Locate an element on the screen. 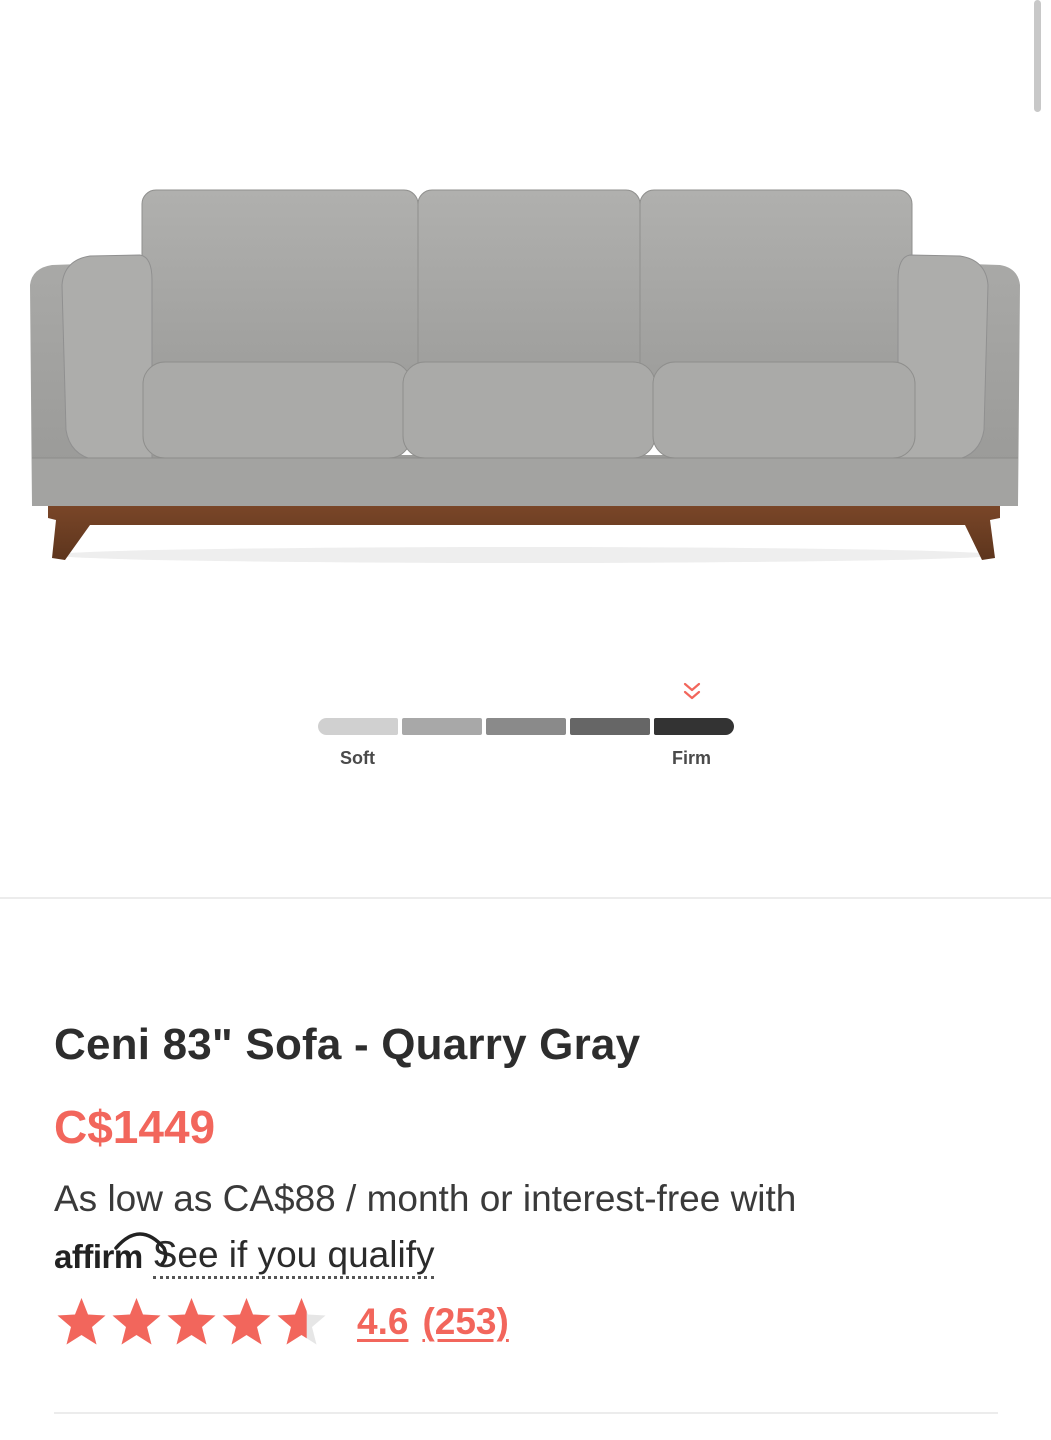 This screenshot has height=1440, width=1051. affirm-logo: affirm is located at coordinates (111, 1254).